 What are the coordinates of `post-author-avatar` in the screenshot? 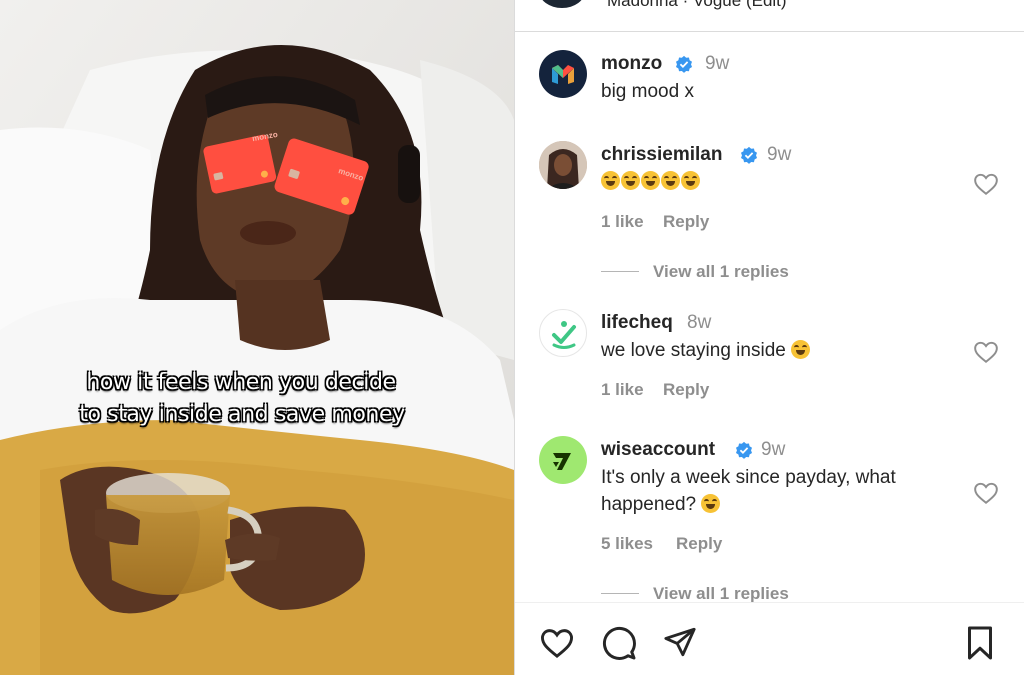 It's located at (562, 4).